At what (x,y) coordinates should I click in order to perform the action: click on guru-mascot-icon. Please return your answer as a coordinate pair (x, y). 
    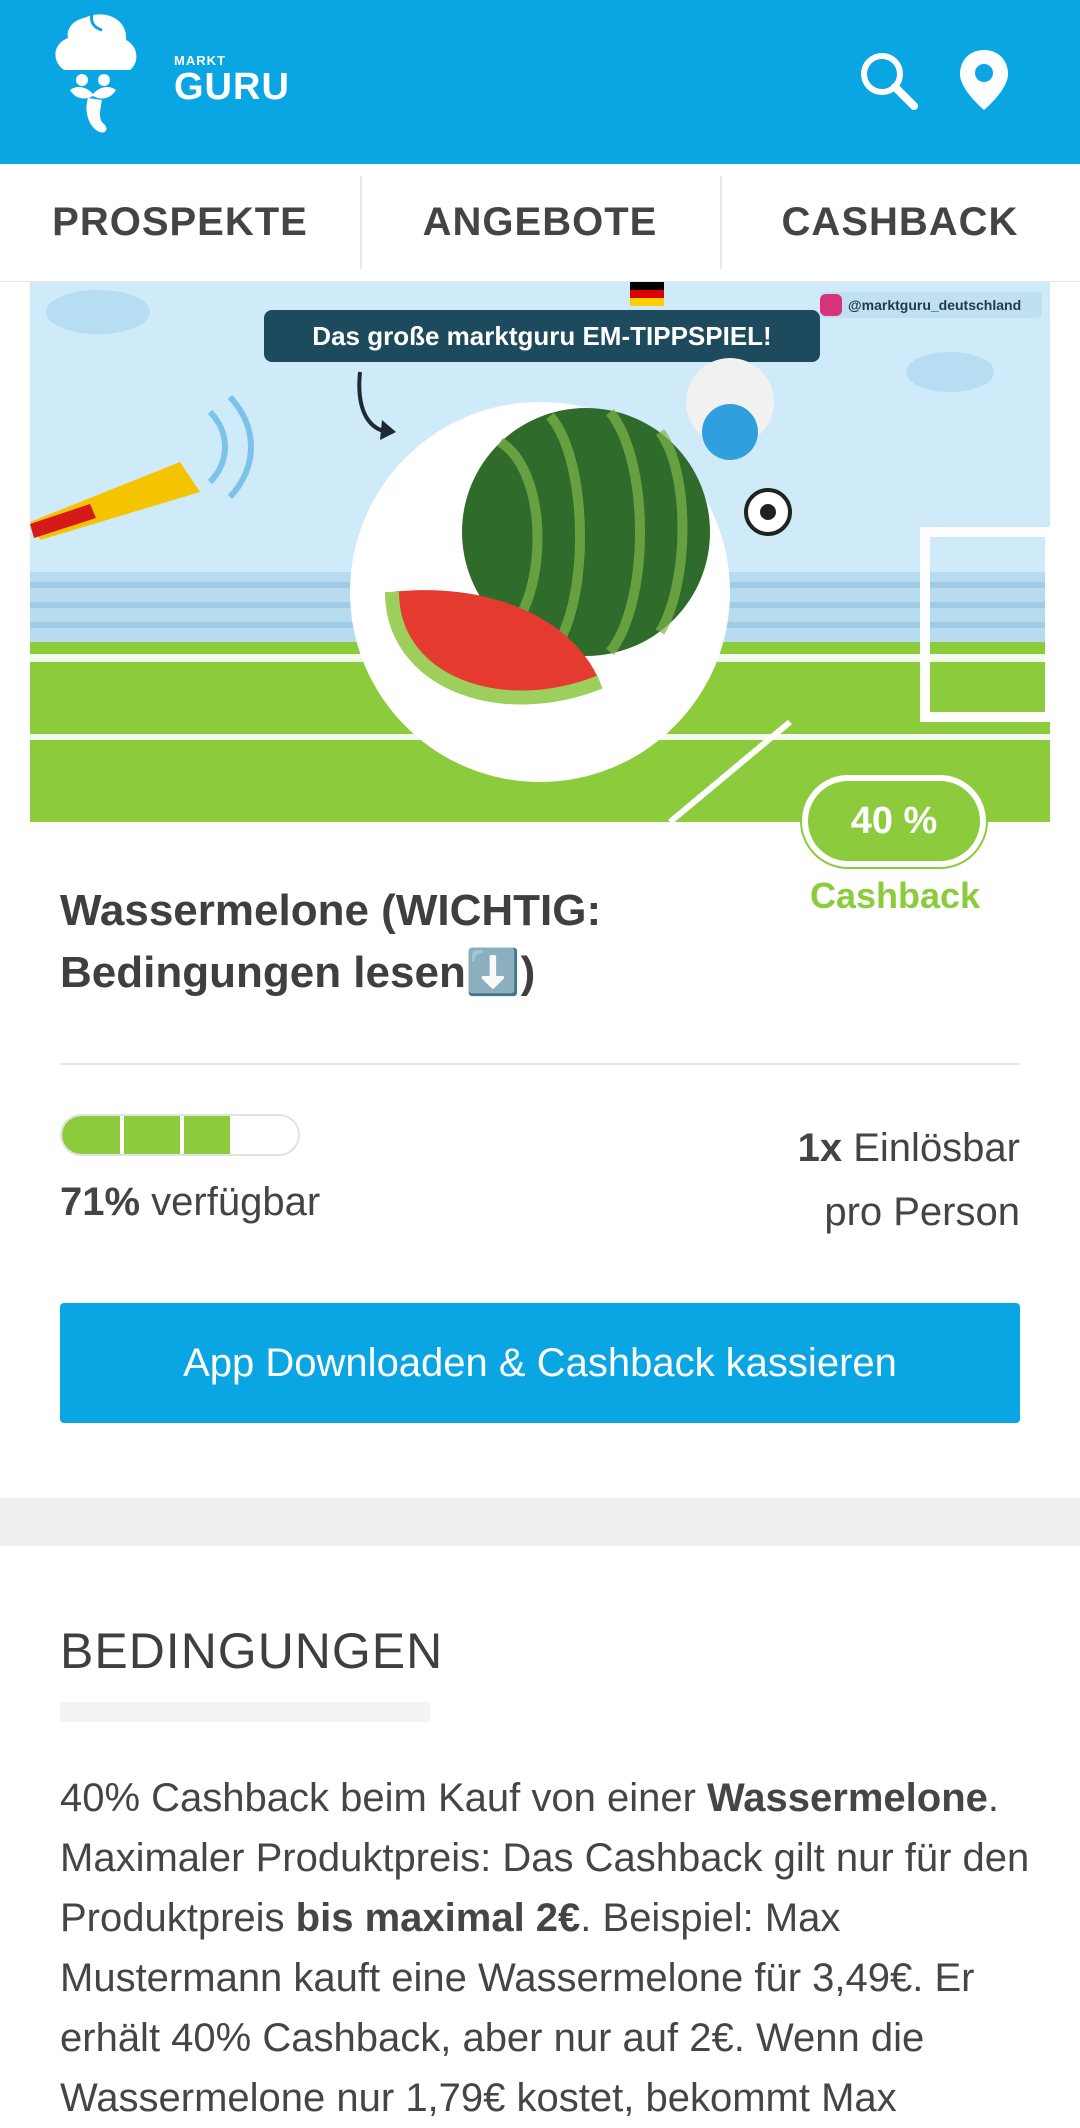
    Looking at the image, I should click on (96, 73).